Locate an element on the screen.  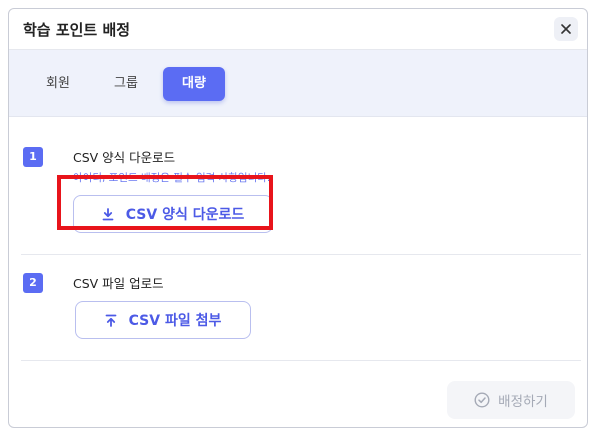
dialog-header: 학습 포인트 배정 is located at coordinates (298, 29).